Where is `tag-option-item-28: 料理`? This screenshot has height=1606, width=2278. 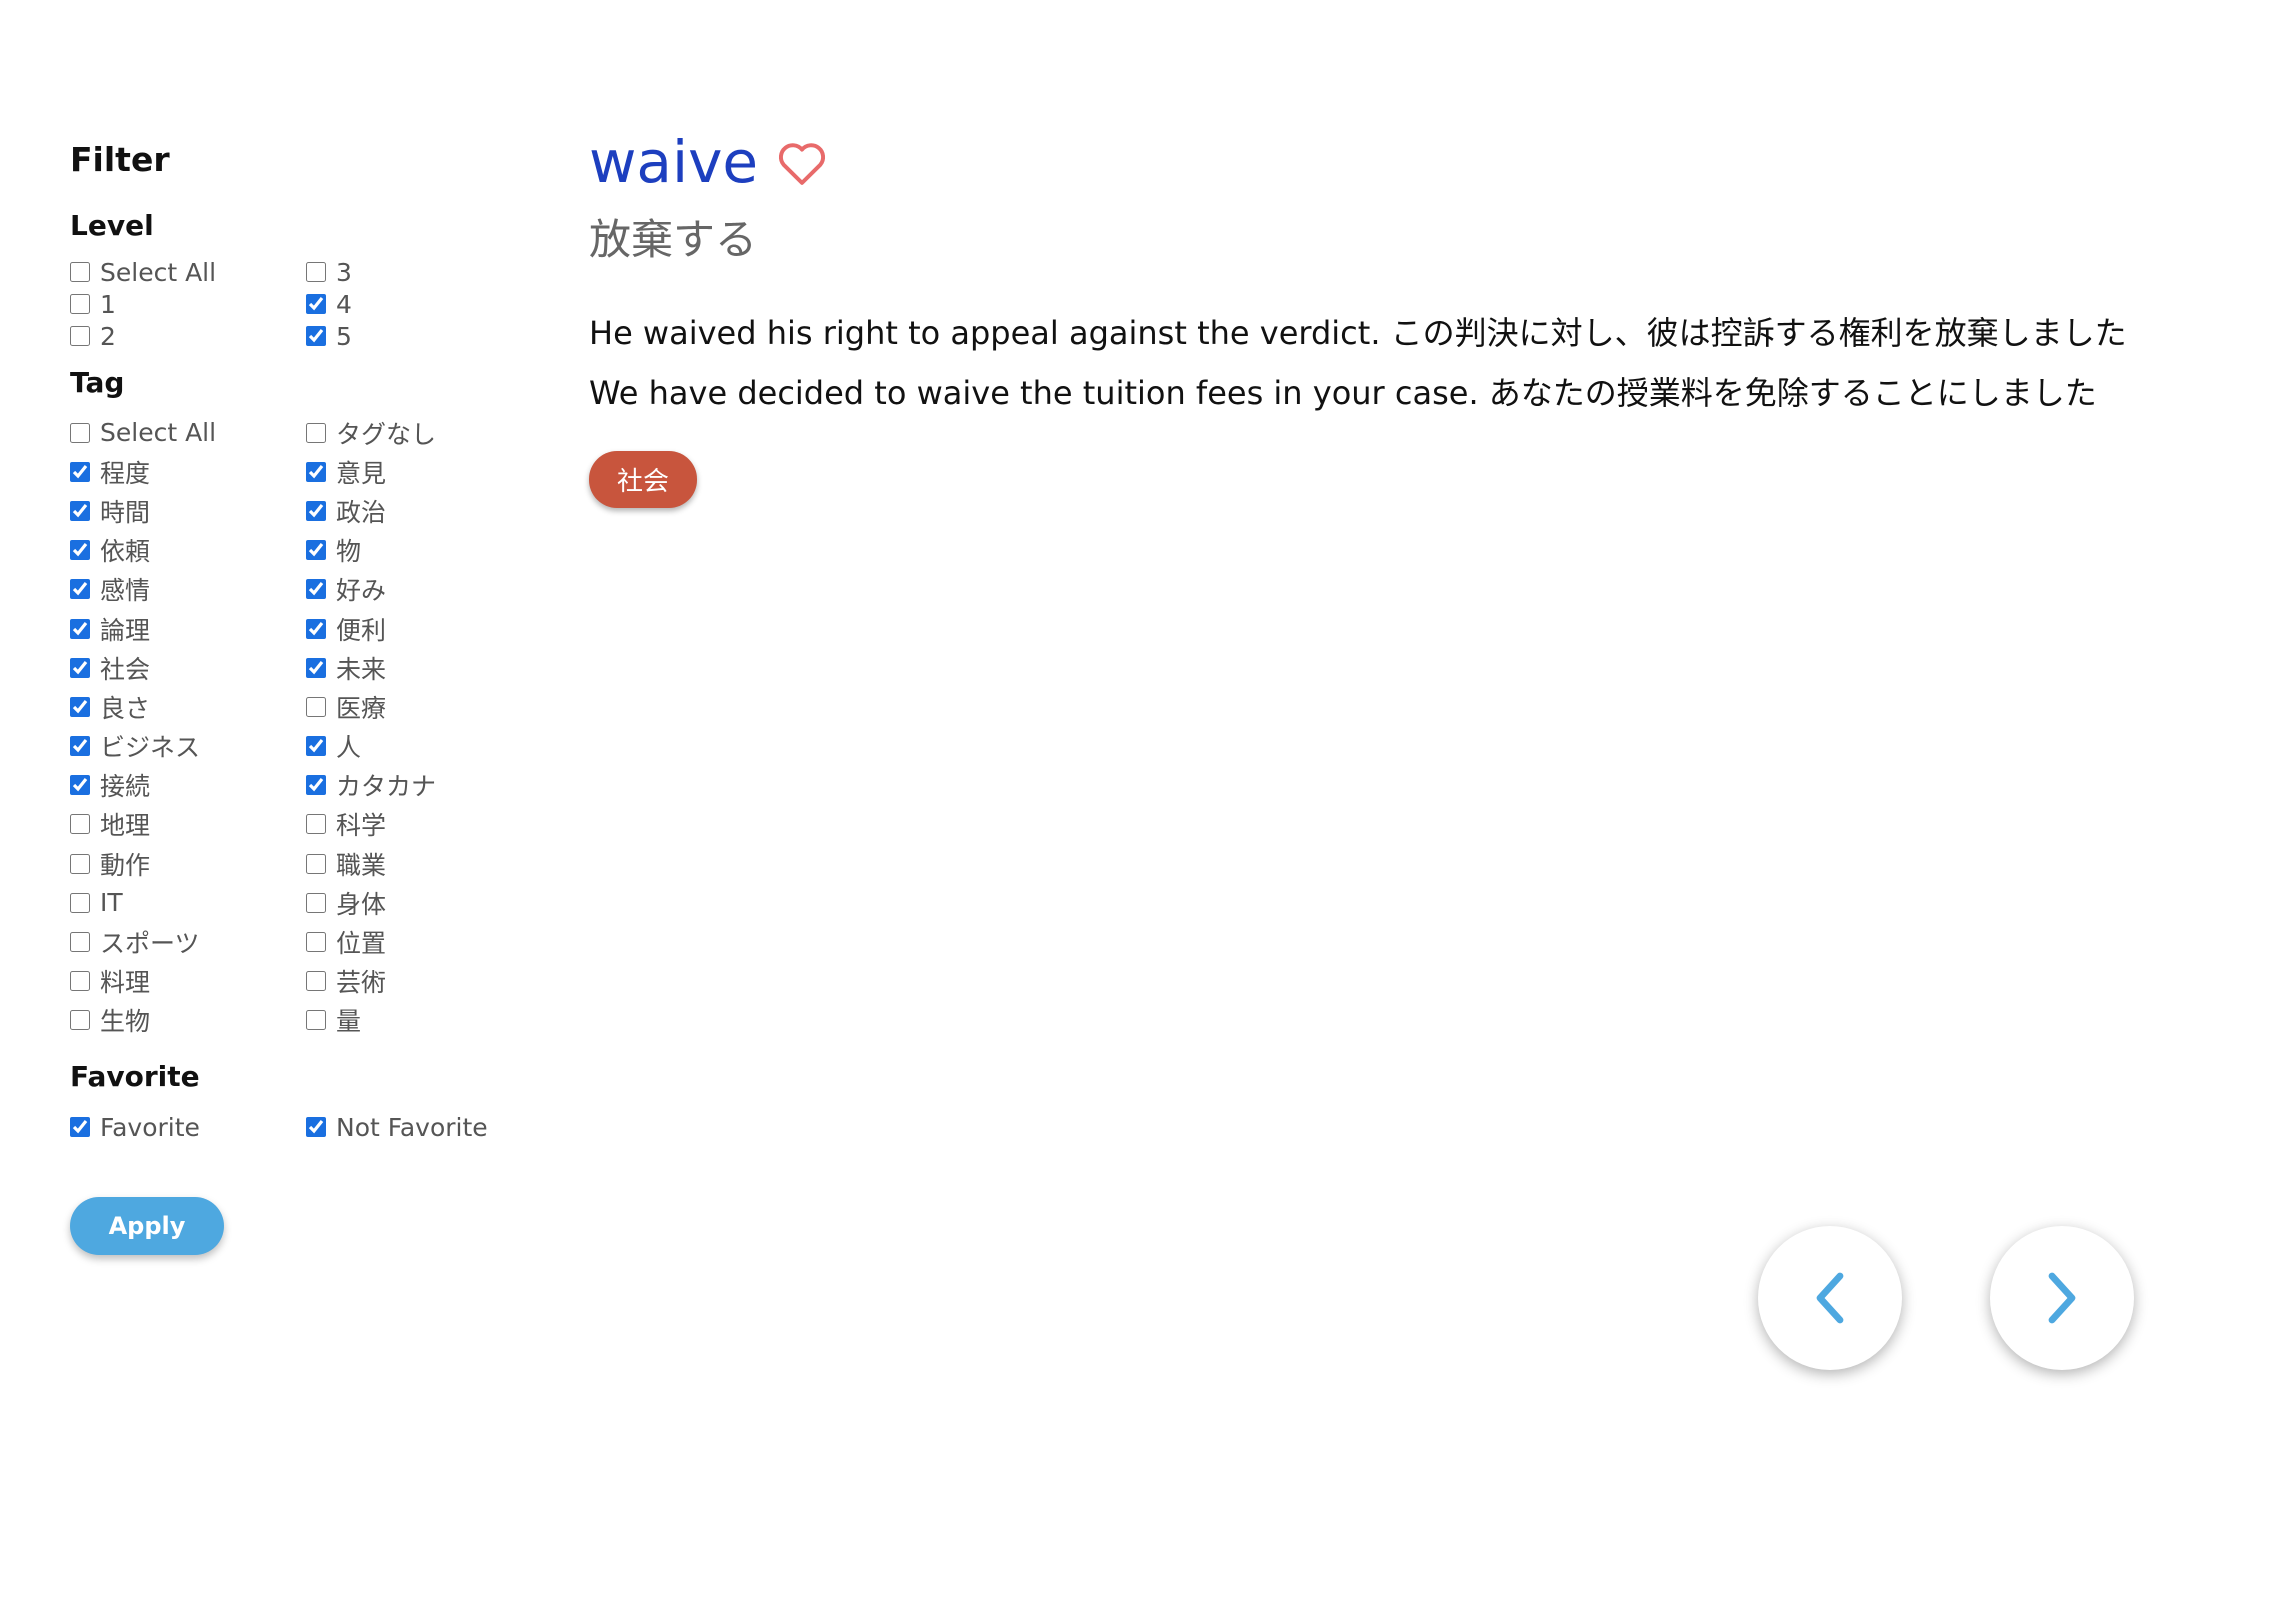 tag-option-item-28: 料理 is located at coordinates (188, 981).